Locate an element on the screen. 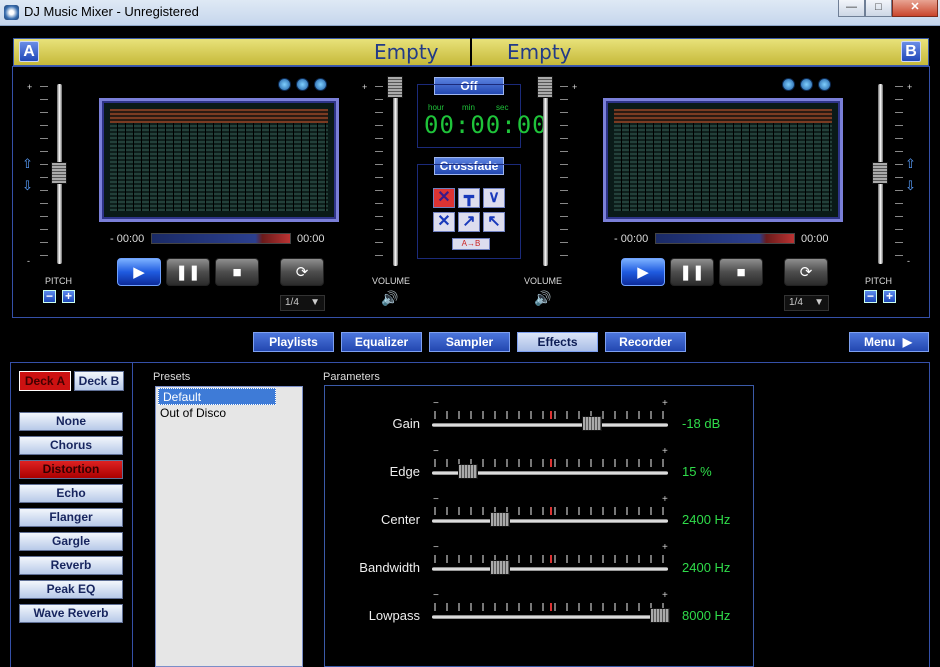 The height and width of the screenshot is (667, 940). deck-b-badge: B is located at coordinates (911, 51).